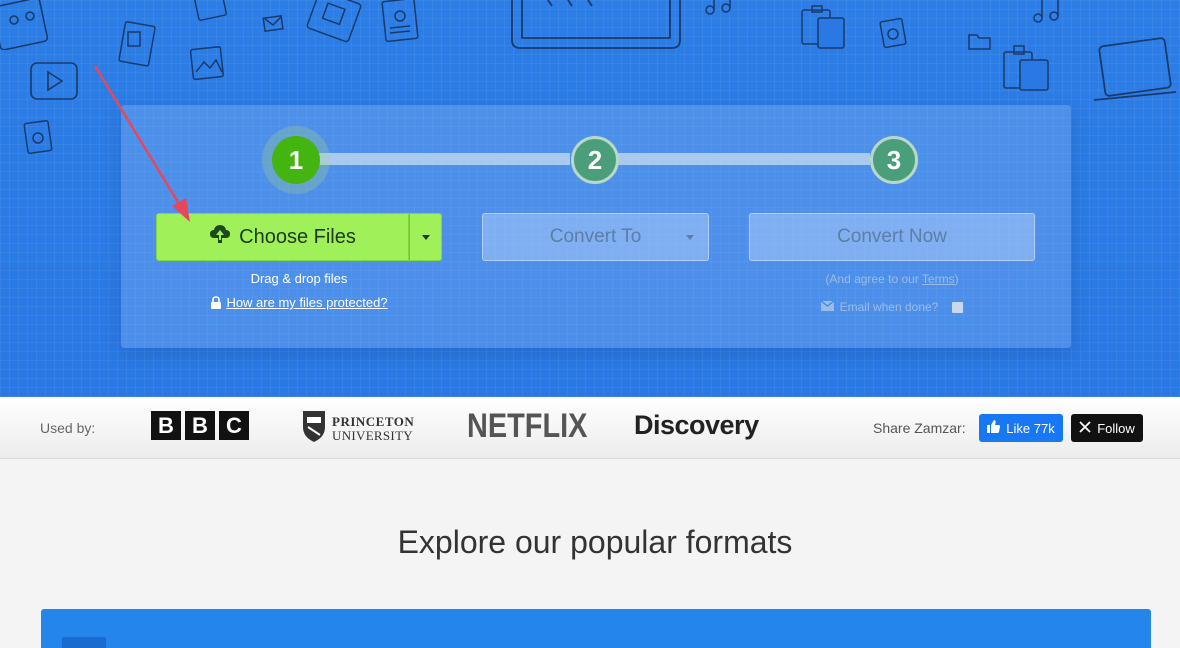  What do you see at coordinates (1085, 428) in the screenshot?
I see `x-logo-icon` at bounding box center [1085, 428].